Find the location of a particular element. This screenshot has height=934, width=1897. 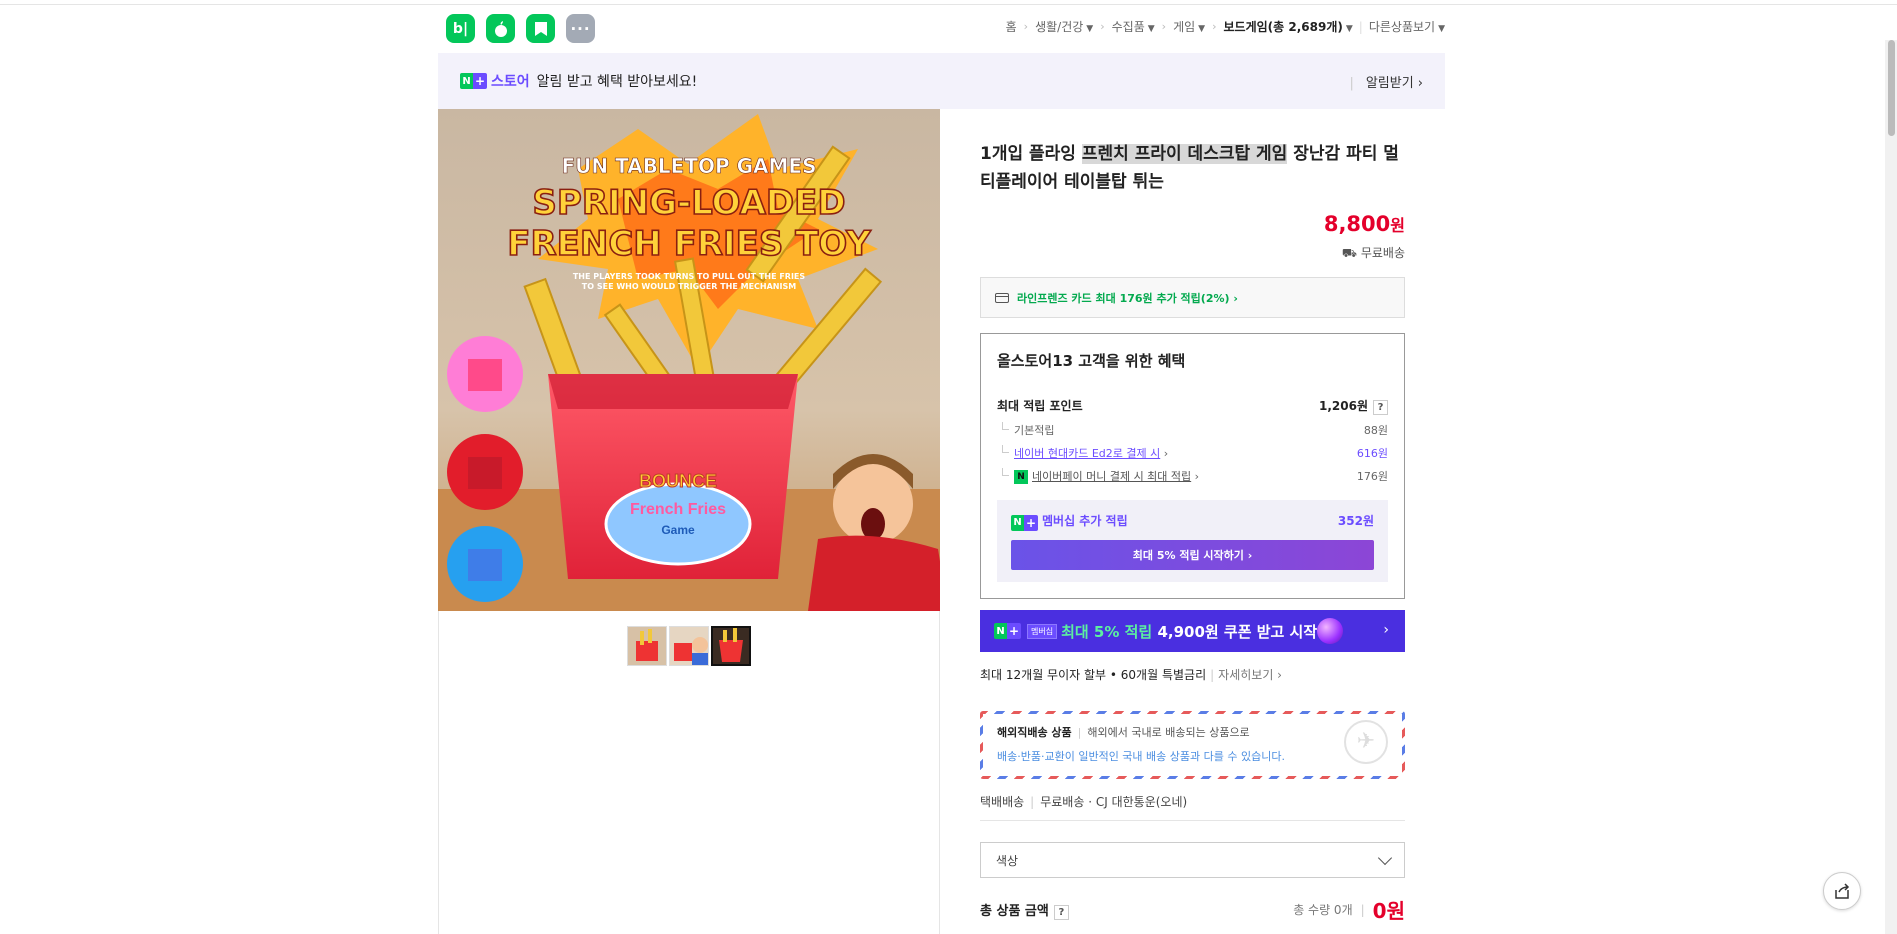

blog-icon: b| is located at coordinates (460, 28).